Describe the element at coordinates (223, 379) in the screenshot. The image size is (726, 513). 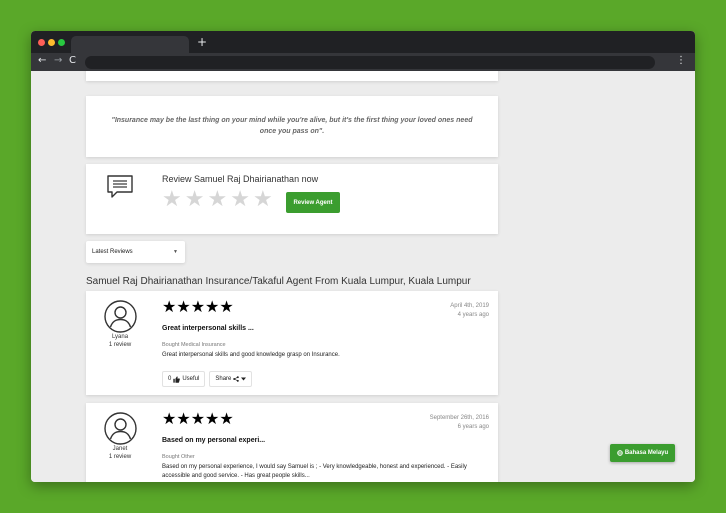
I see `share-label: Share` at that location.